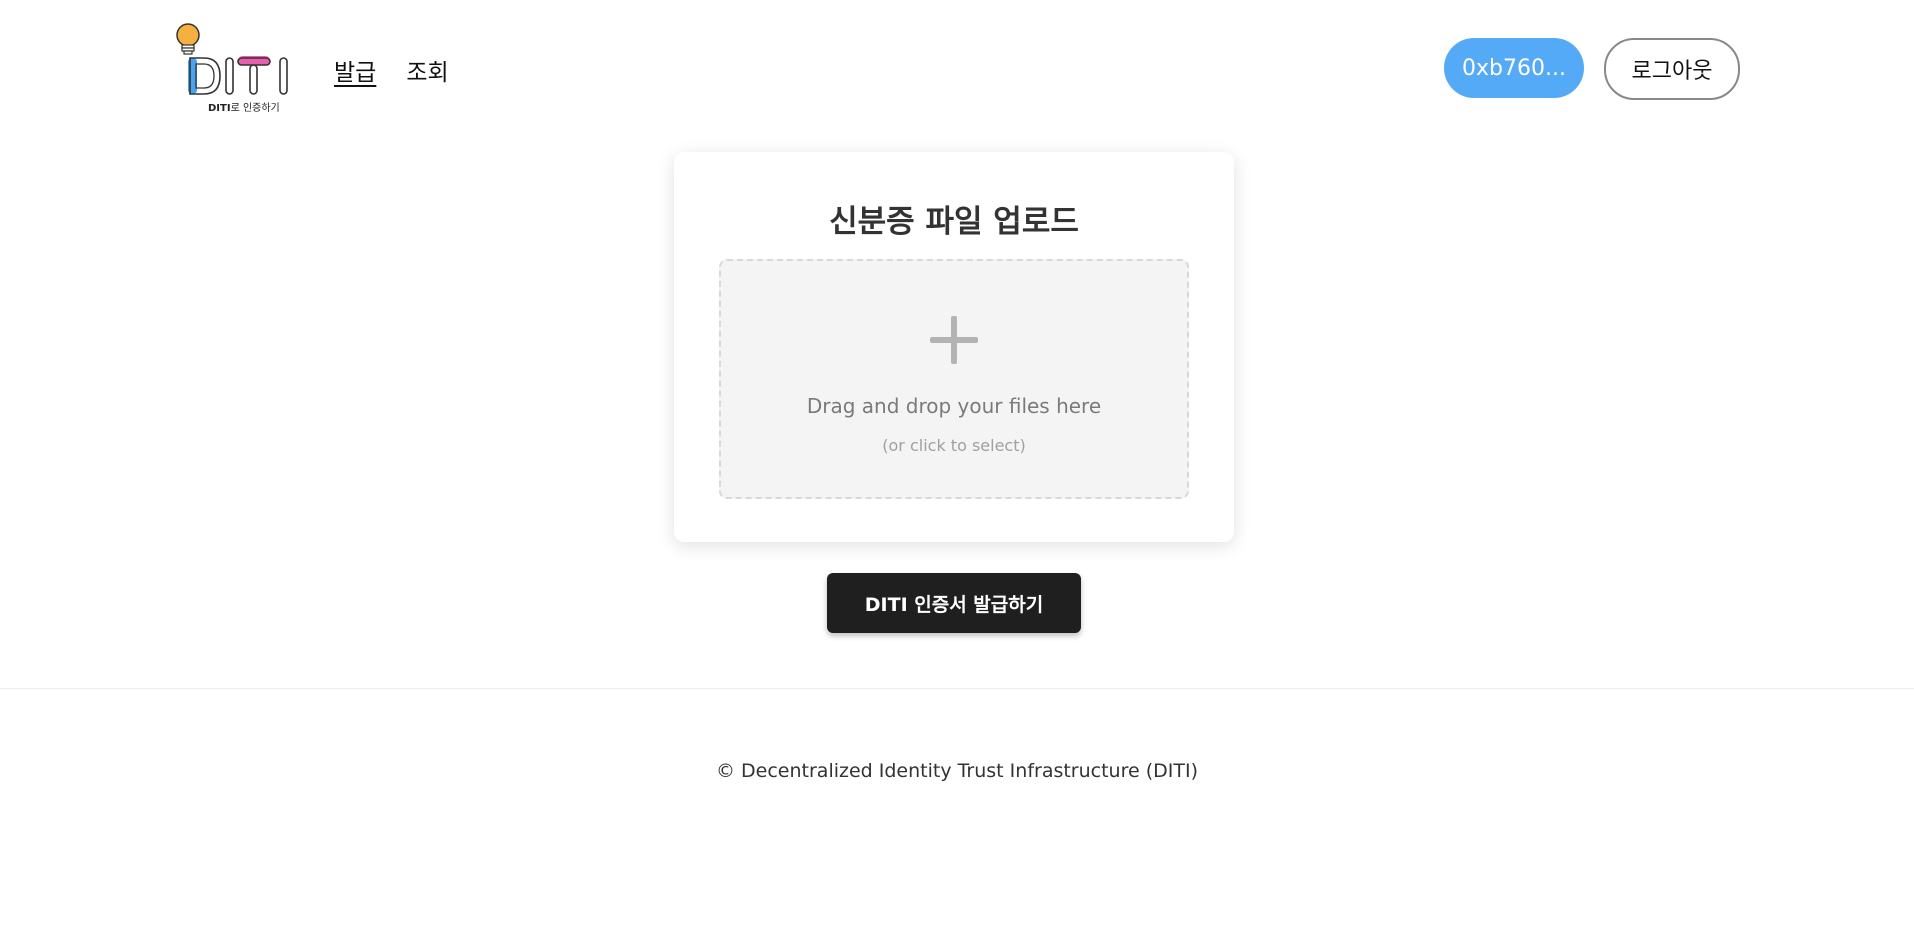 This screenshot has width=1914, height=929. Describe the element at coordinates (391, 73) in the screenshot. I see `main-nav: 발급 조회` at that location.